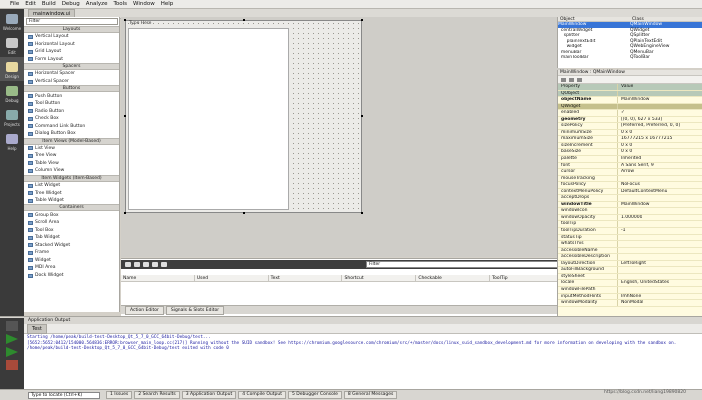  Describe the element at coordinates (464, 264) in the screenshot. I see `action-filter-input: Filter` at that location.